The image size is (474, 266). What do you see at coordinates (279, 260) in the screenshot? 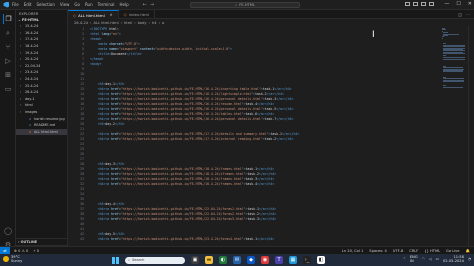
I see `teams-icon: T` at bounding box center [279, 260].